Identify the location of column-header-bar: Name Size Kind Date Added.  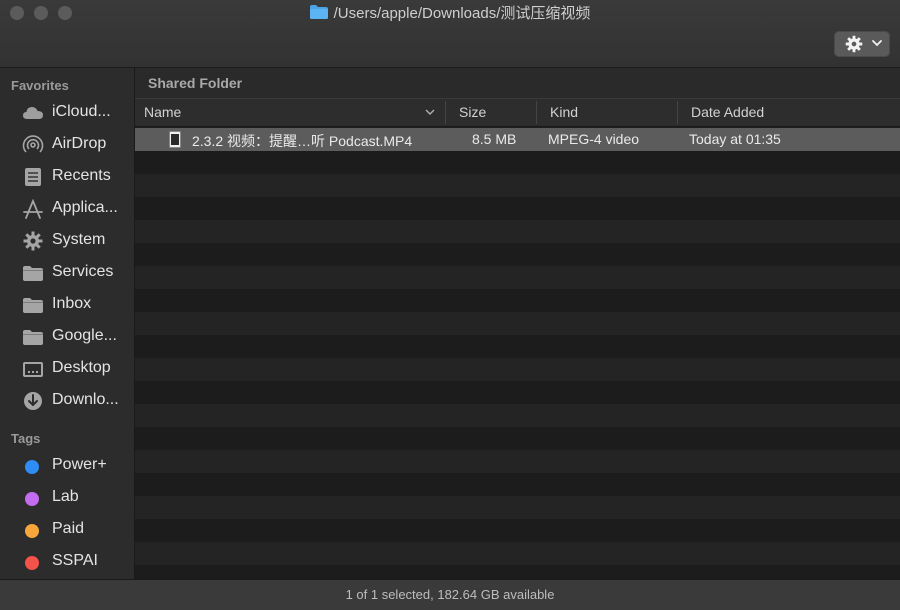
(517, 112).